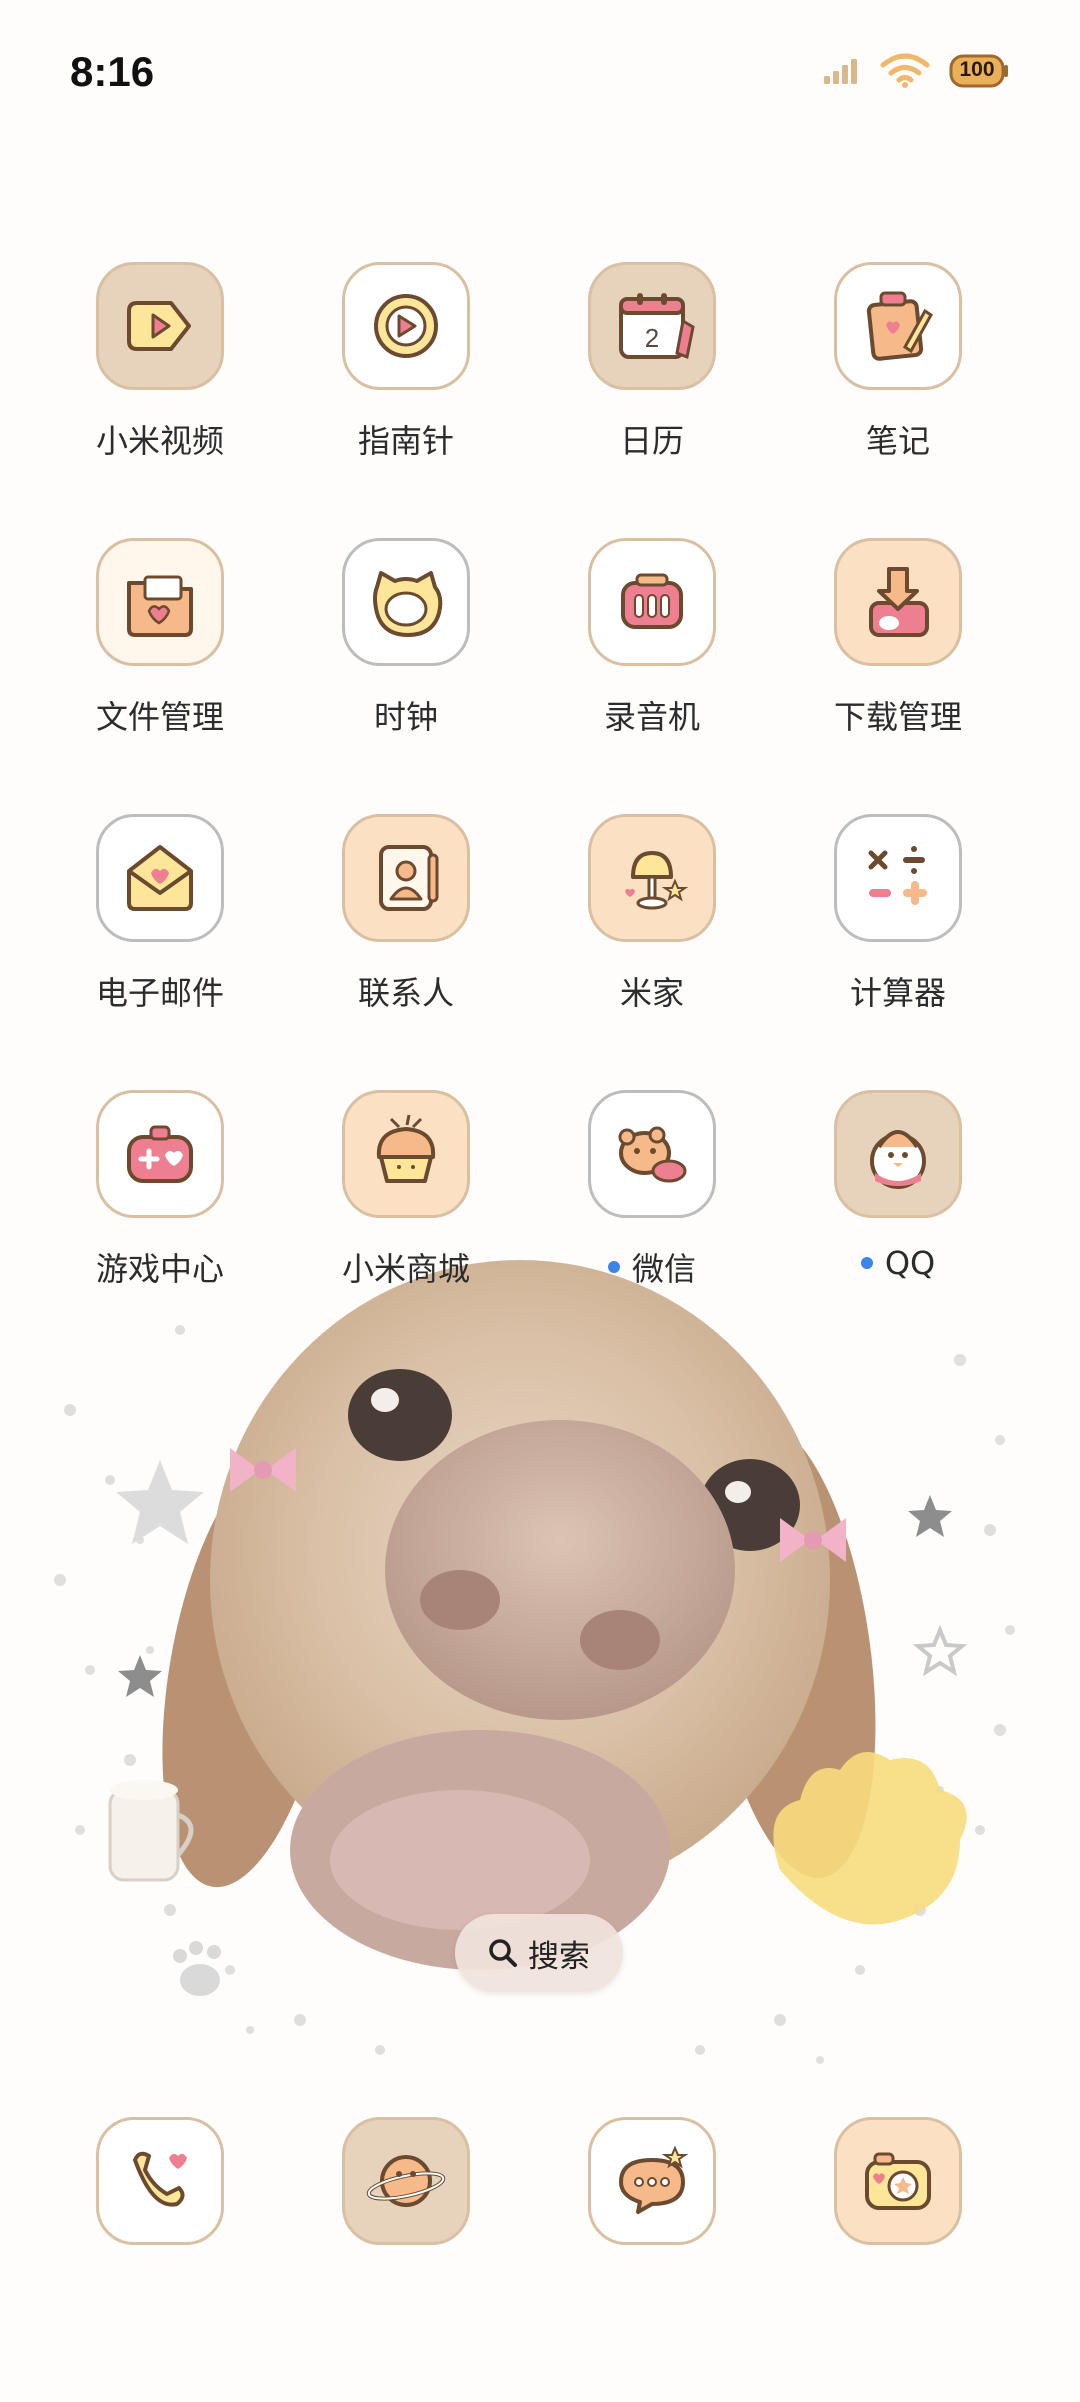 The width and height of the screenshot is (1080, 2402). I want to click on app-calculator: 计算器, so click(898, 914).